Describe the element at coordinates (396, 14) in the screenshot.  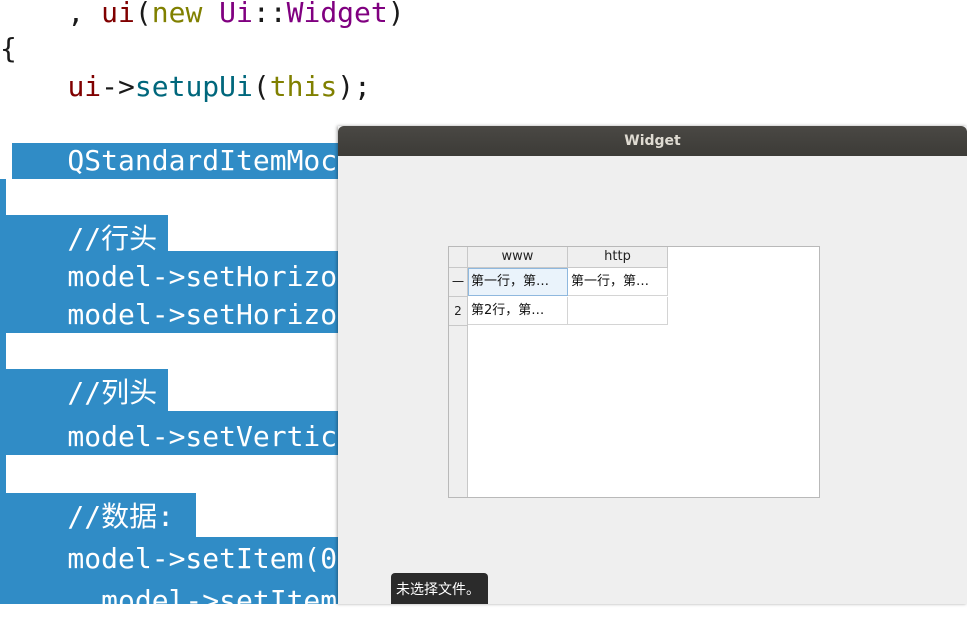
I see `code-token: )` at that location.